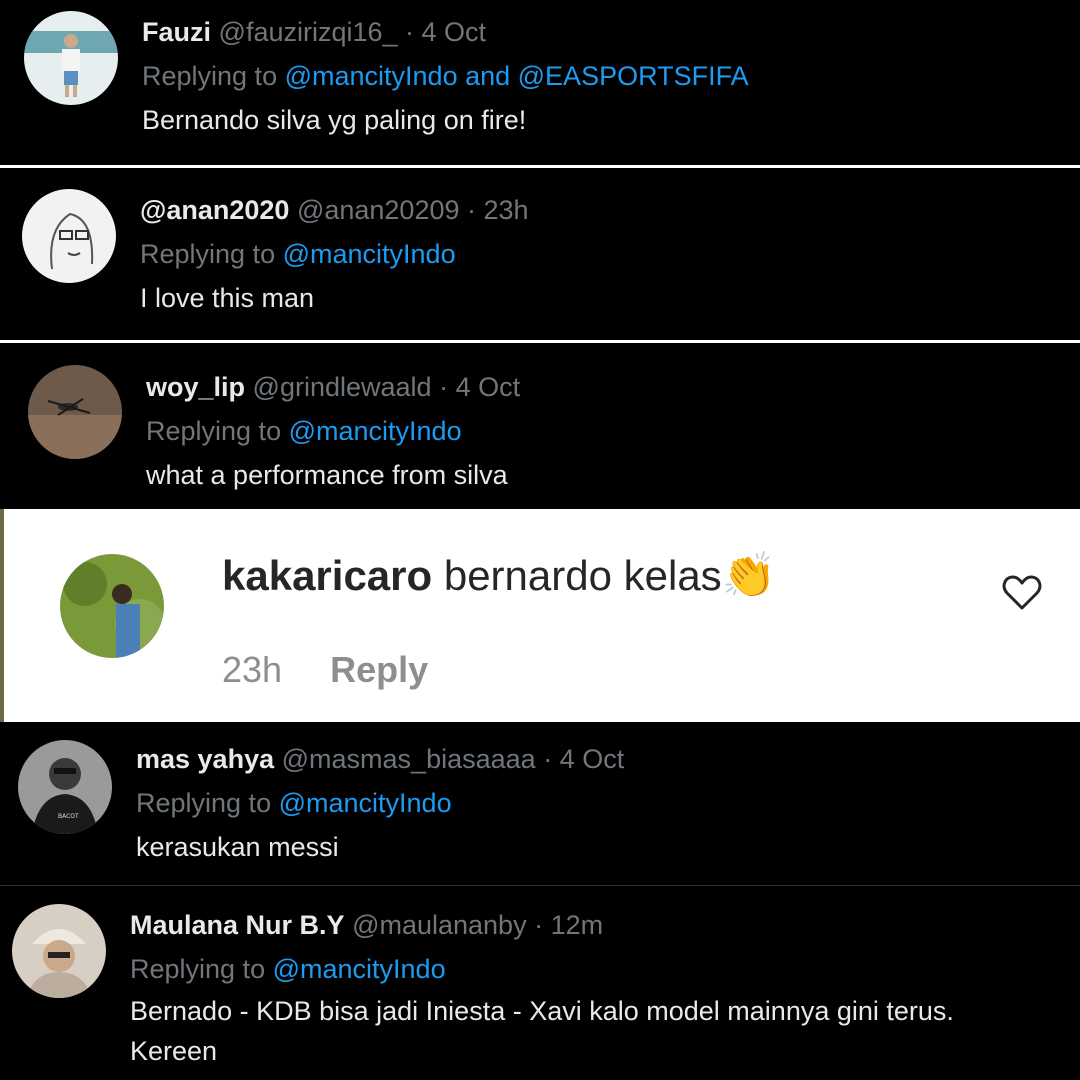 Image resolution: width=1080 pixels, height=1080 pixels. Describe the element at coordinates (334, 120) in the screenshot. I see `tweet-text: Bernando silva yg paling on fire!` at that location.